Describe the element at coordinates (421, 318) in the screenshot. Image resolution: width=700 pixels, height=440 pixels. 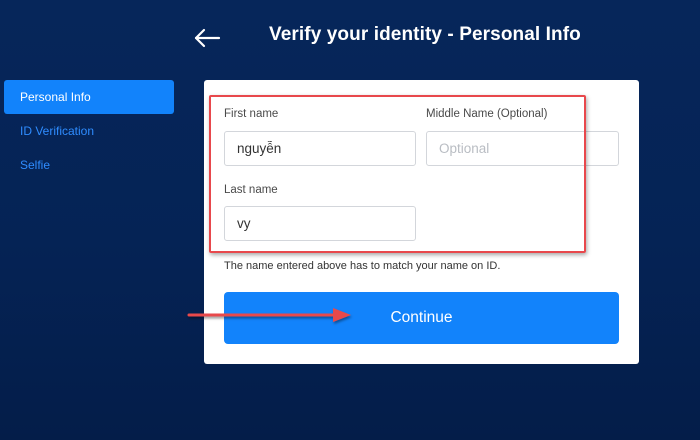
I see `continue-button: Continue` at that location.